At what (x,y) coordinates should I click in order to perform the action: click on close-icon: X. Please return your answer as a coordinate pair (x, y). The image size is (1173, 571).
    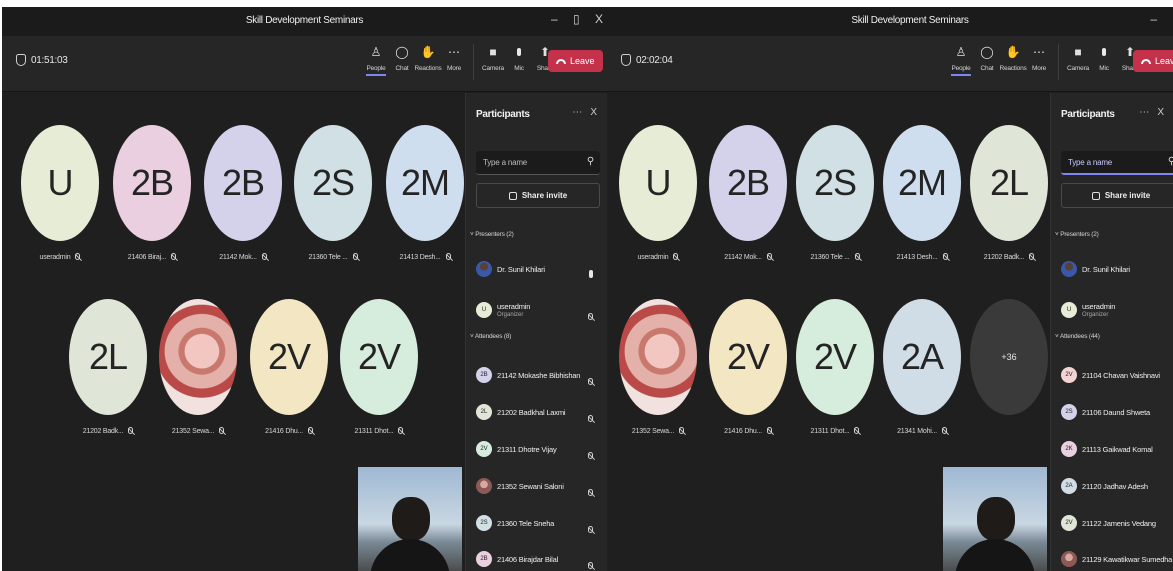
    Looking at the image, I should click on (599, 19).